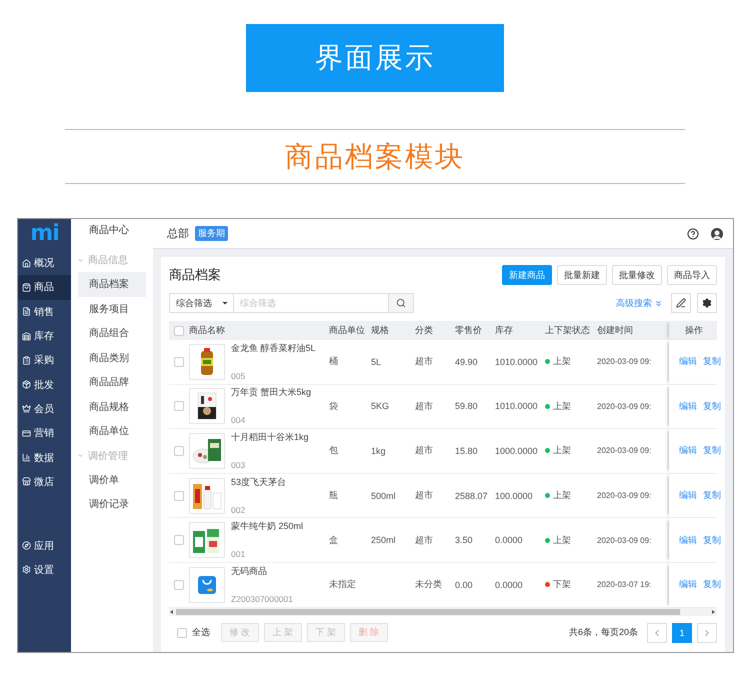 The image size is (750, 679). I want to click on table-cell: 0.0000, so click(509, 540).